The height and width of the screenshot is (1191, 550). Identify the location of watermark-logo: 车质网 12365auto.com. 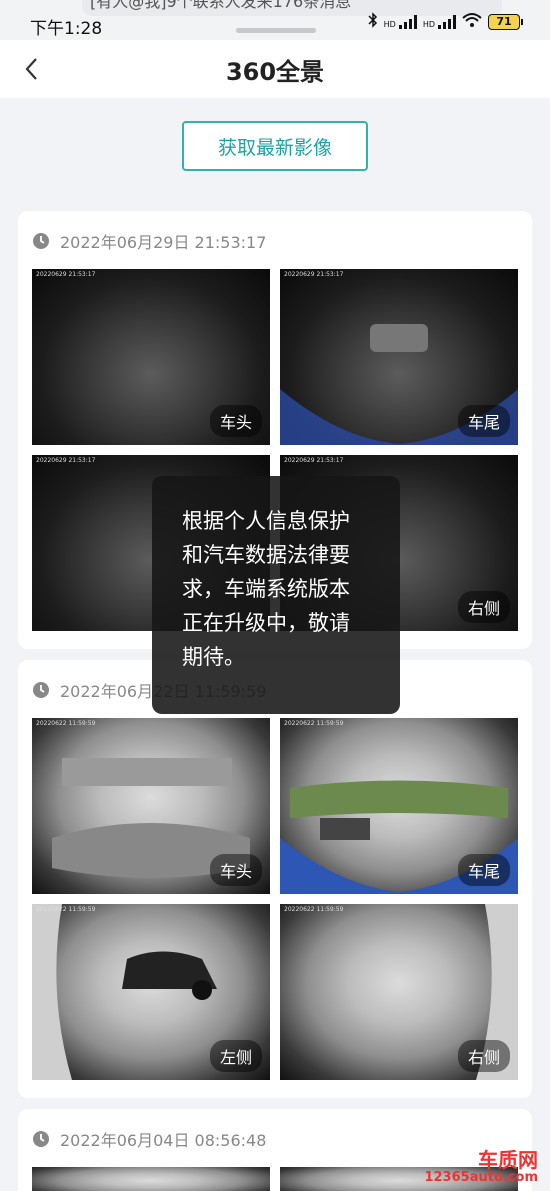
(481, 1167).